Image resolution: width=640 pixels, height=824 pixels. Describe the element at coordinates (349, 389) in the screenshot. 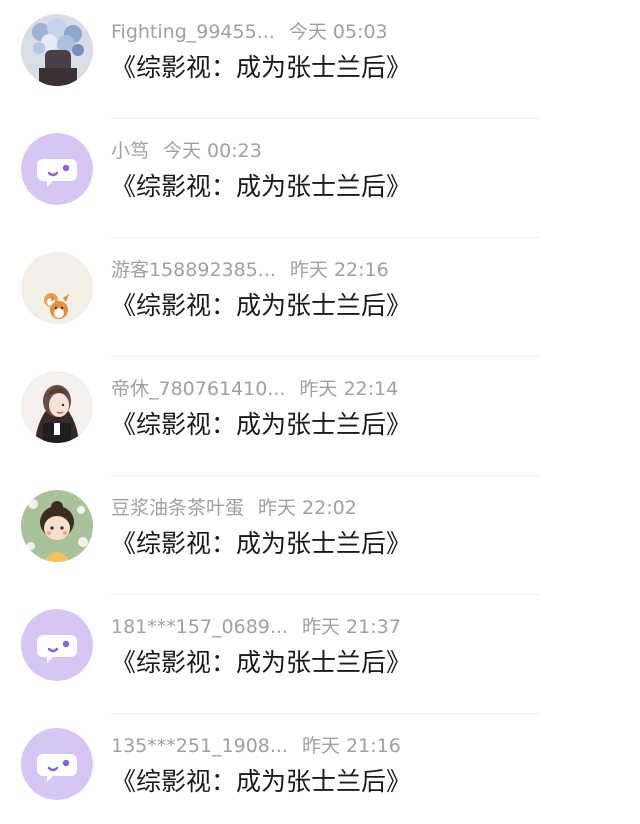

I see `timestamp: 昨天 22:14` at that location.